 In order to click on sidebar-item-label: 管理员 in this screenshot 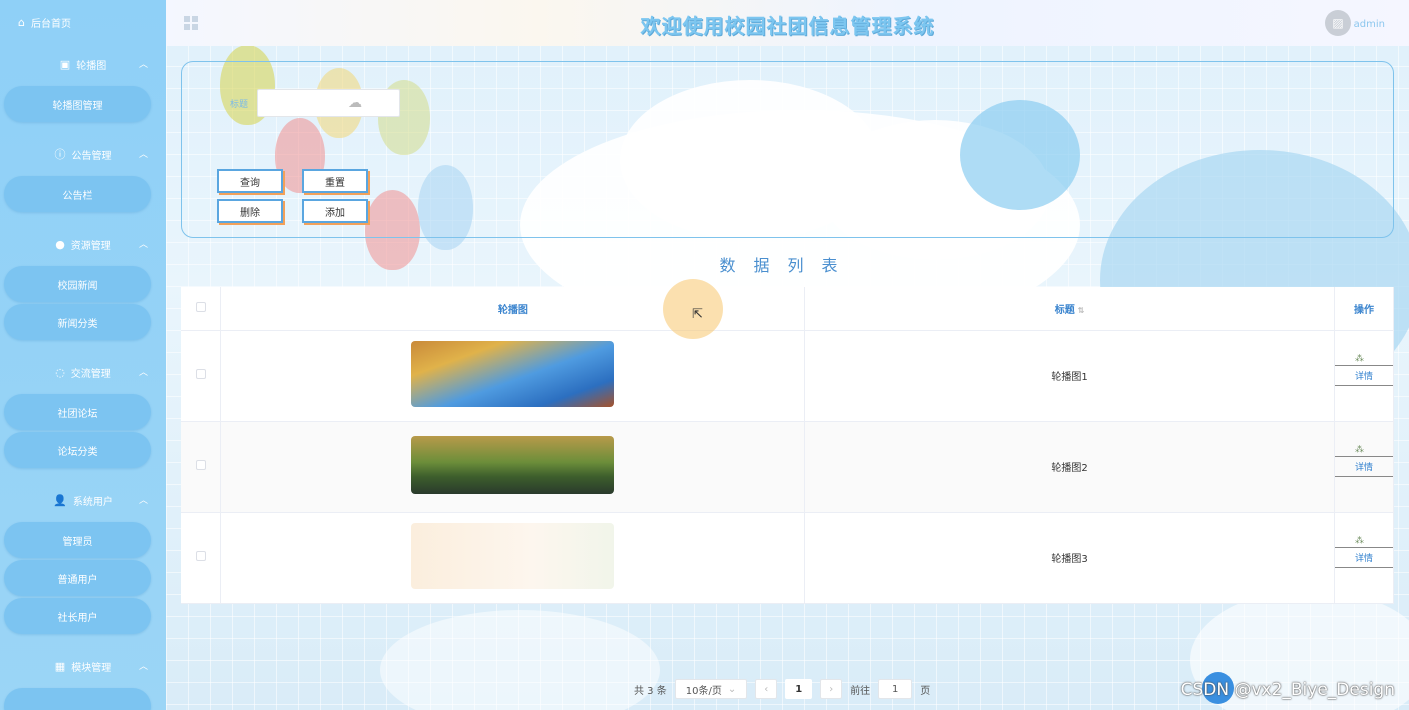, I will do `click(77, 542)`.